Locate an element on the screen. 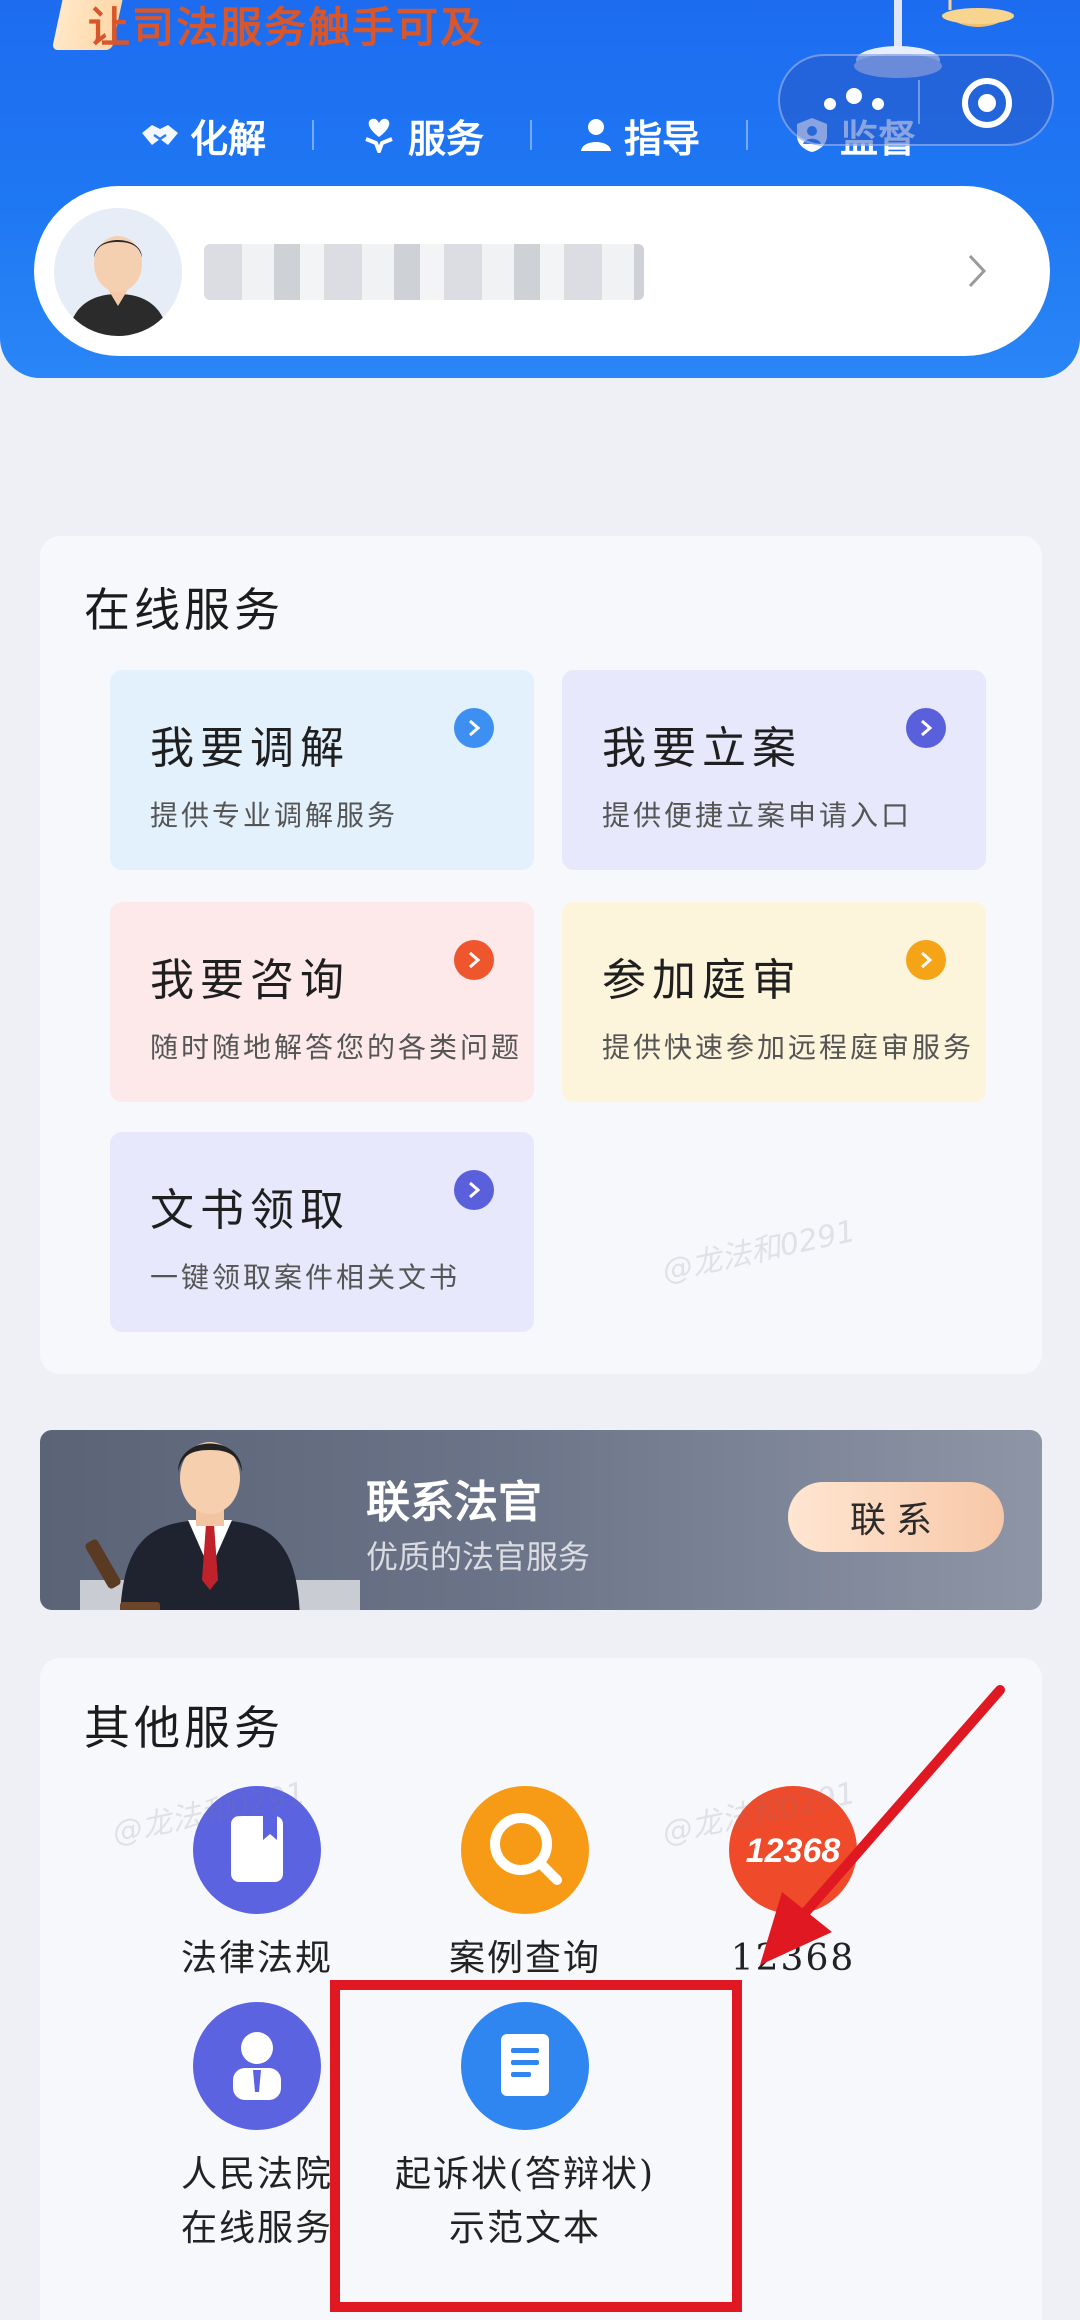  tile-consult: 我要咨询 随时随地解答您的各类问题 is located at coordinates (322, 1002).